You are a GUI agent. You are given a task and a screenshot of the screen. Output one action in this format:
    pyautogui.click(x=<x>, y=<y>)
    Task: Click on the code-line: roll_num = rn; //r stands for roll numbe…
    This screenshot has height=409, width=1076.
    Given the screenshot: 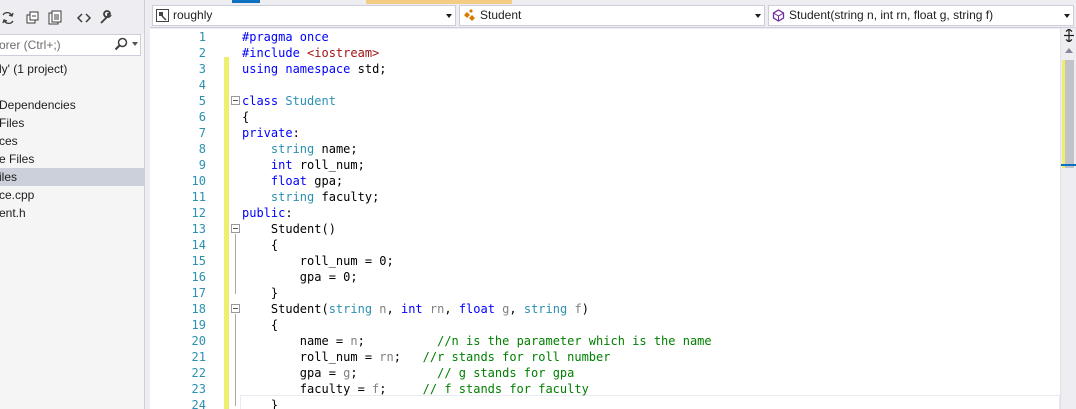 What is the action you would take?
    pyautogui.click(x=426, y=357)
    